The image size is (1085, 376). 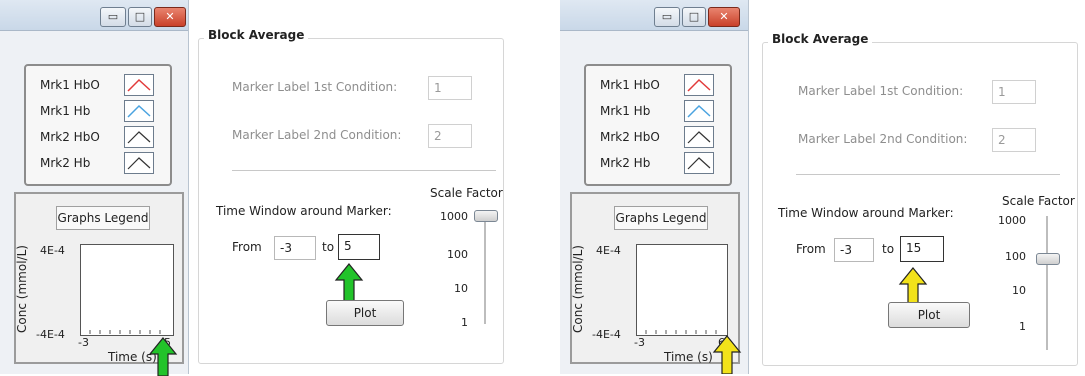 I want to click on left-arrow-up-icon, so click(x=163, y=356).